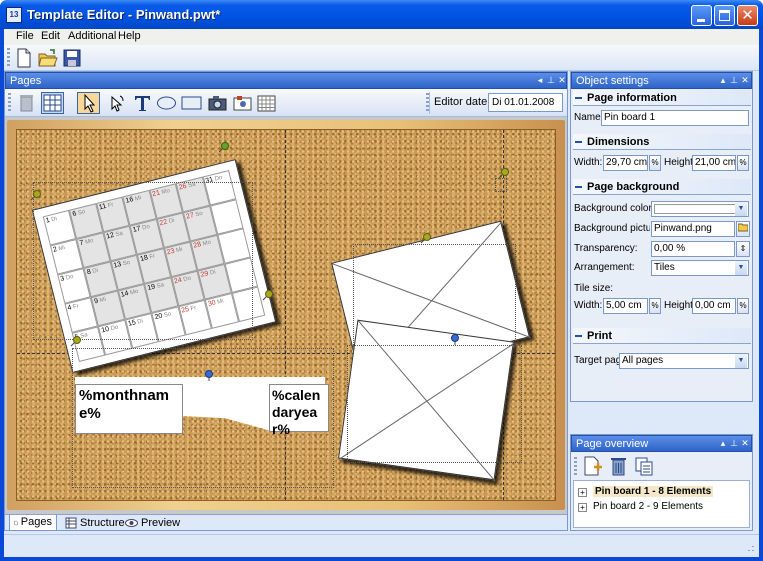  What do you see at coordinates (381, 37) in the screenshot?
I see `menu-bar: File Edit Additional Help` at bounding box center [381, 37].